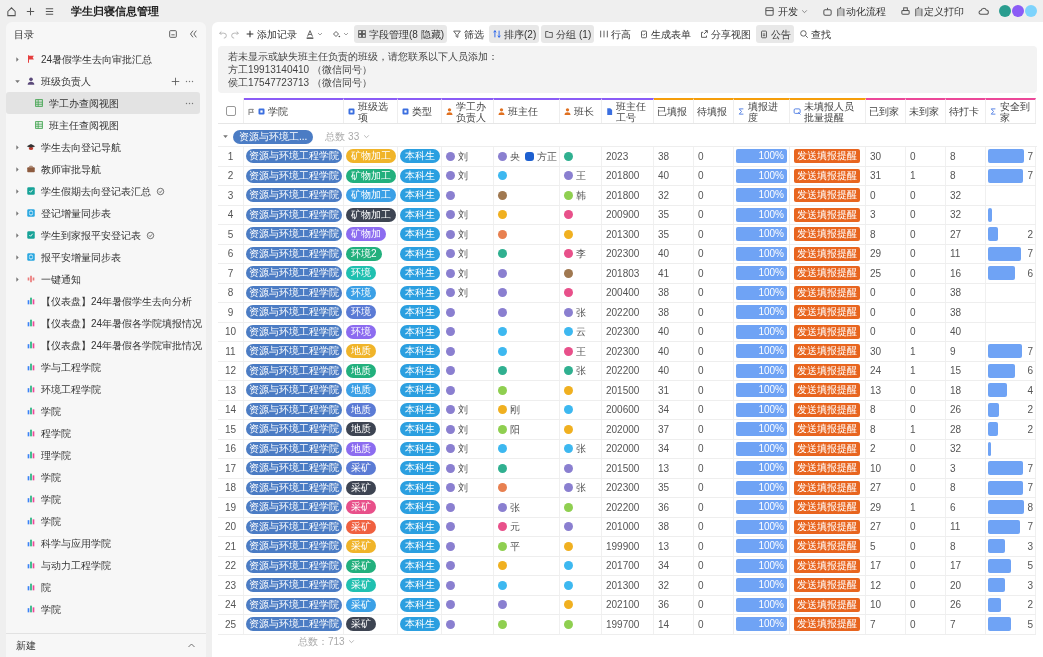  I want to click on dev-menu-button: 开发, so click(786, 11).